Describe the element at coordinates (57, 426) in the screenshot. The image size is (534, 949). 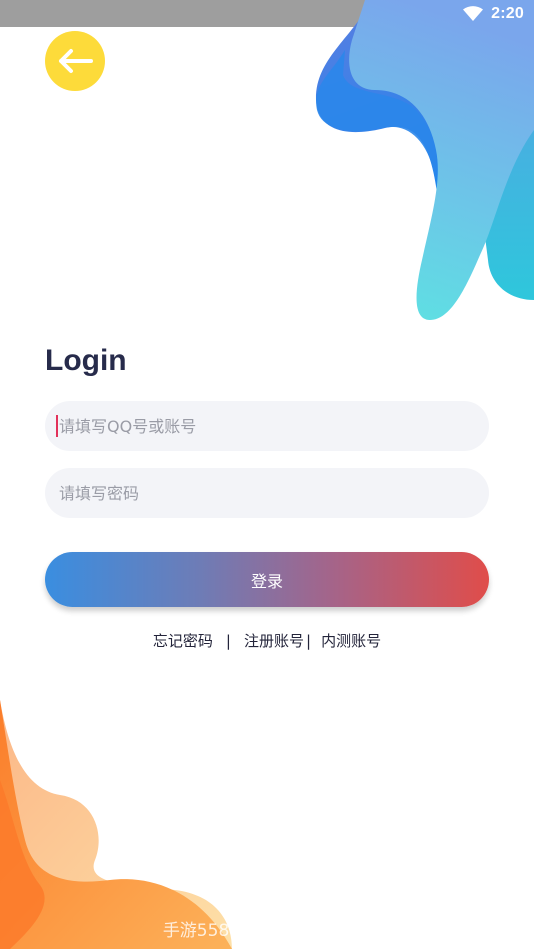
I see `text-cursor` at that location.